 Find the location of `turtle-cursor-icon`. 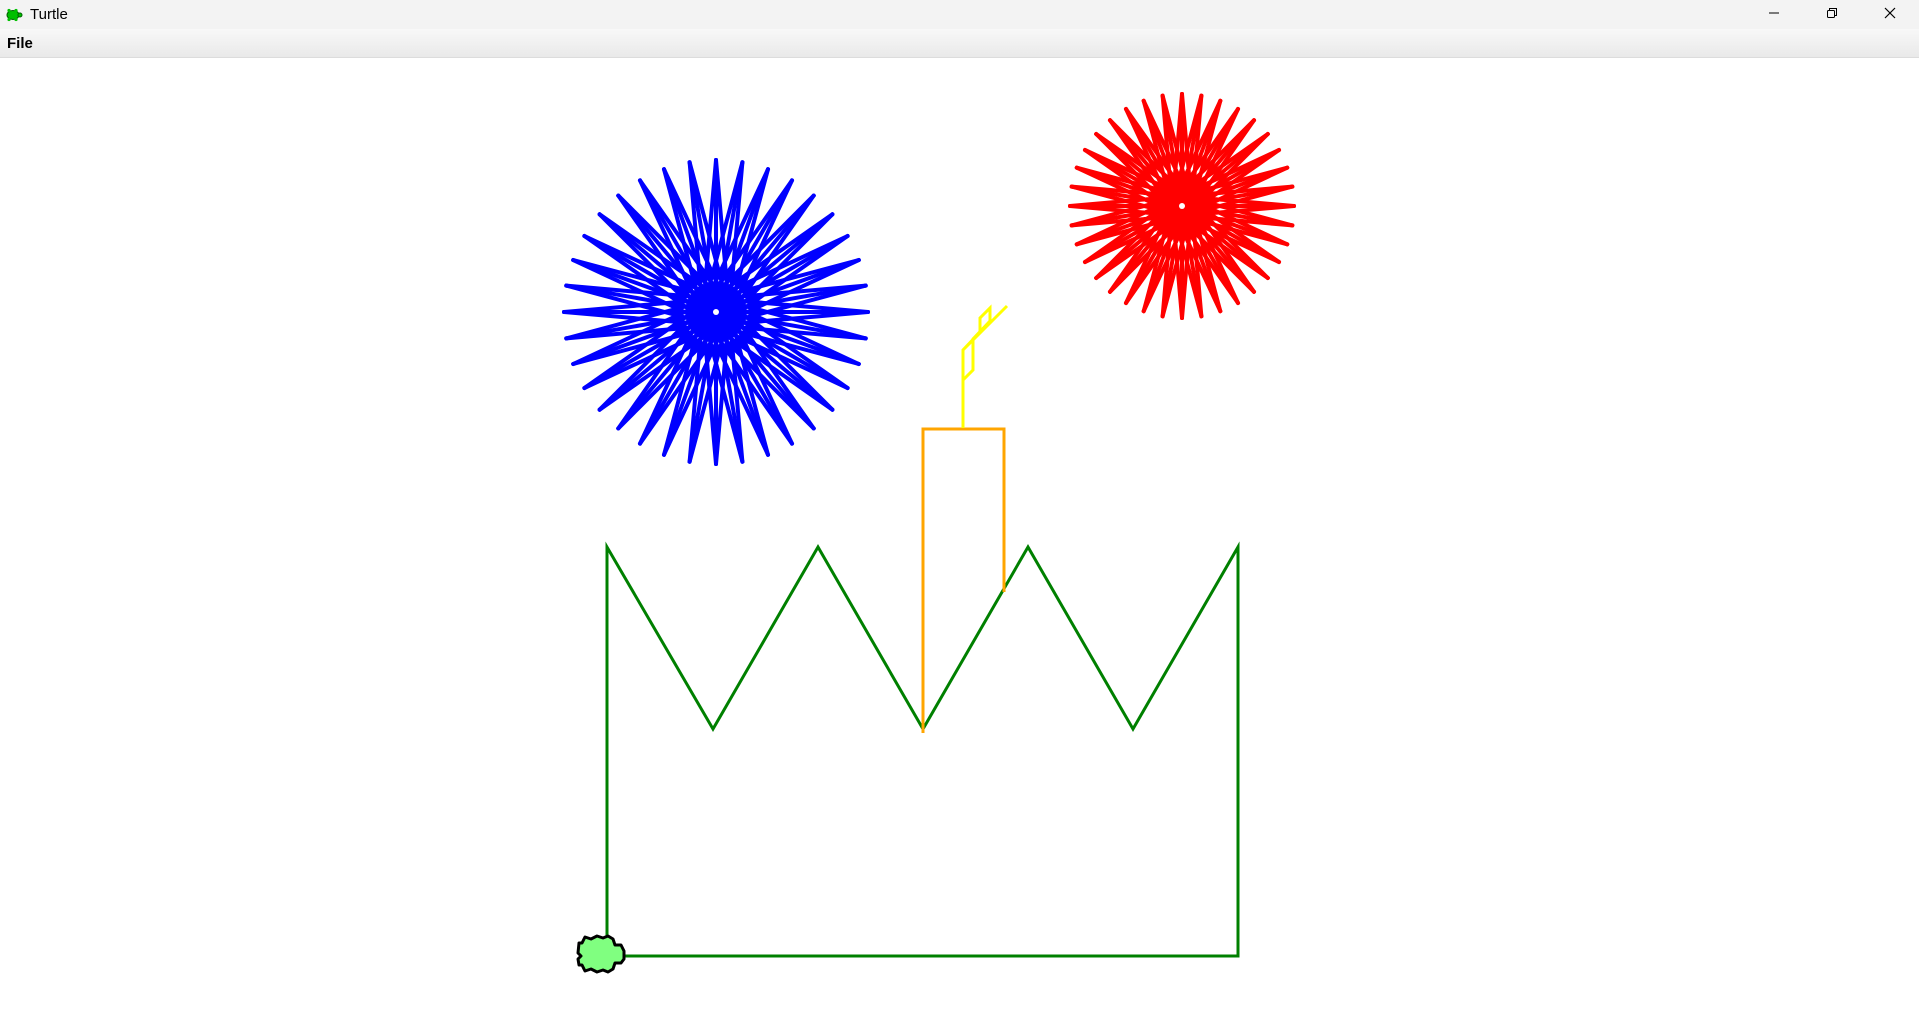

turtle-cursor-icon is located at coordinates (601, 954).